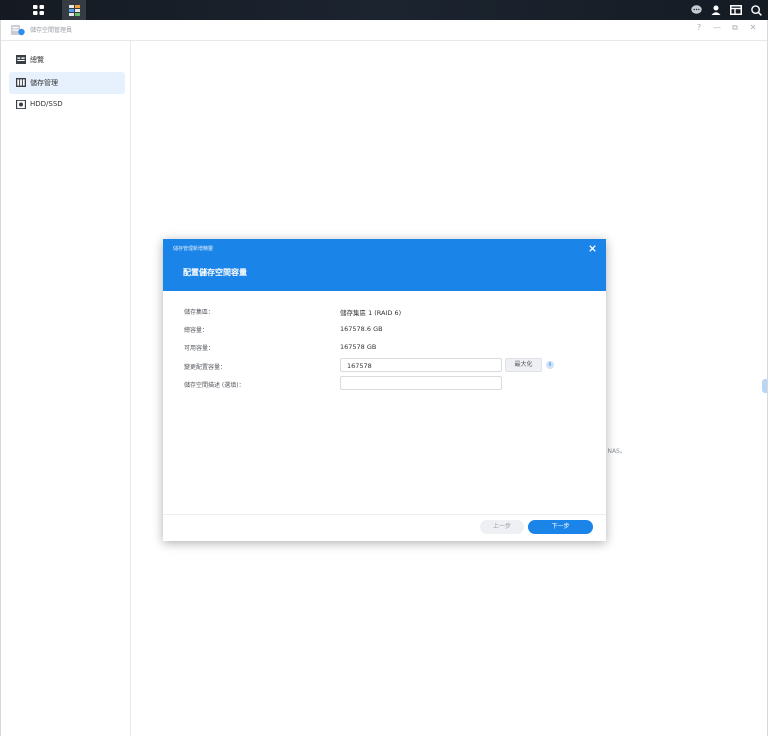  I want to click on total-capacity-label: 總容量：, so click(196, 330).